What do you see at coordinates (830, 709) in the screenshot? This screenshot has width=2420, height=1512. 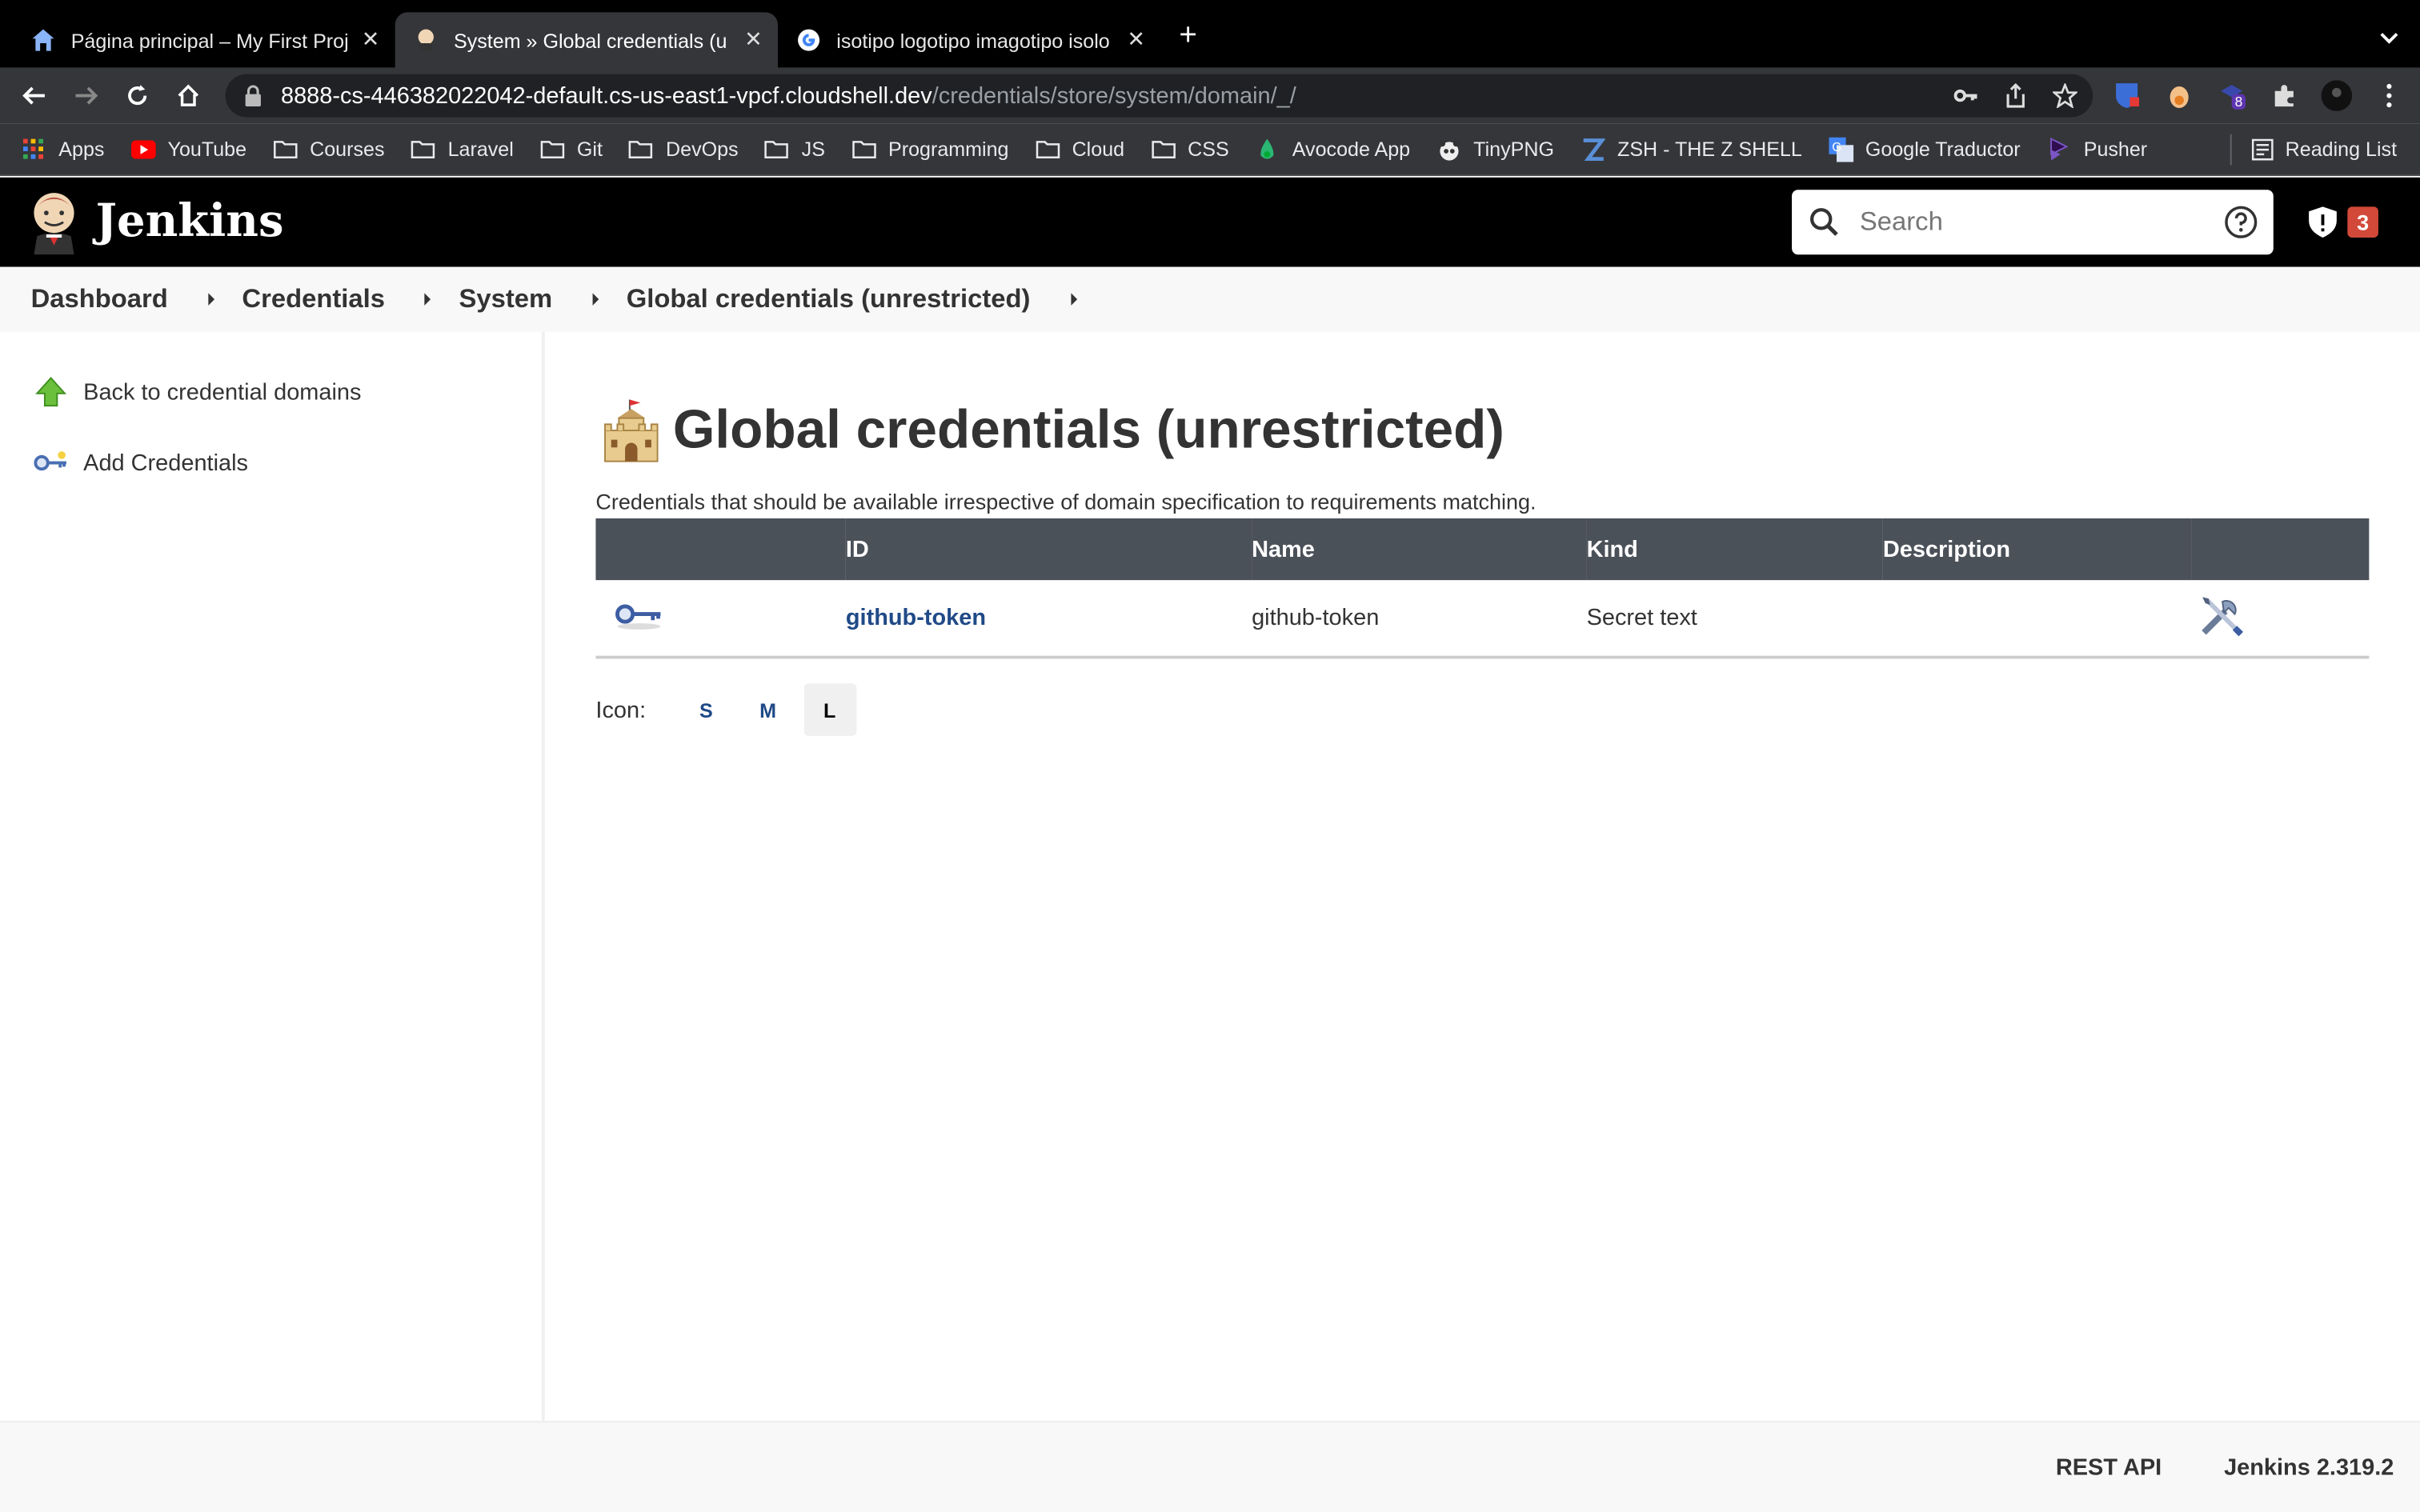 I see `icon-size-l: L` at bounding box center [830, 709].